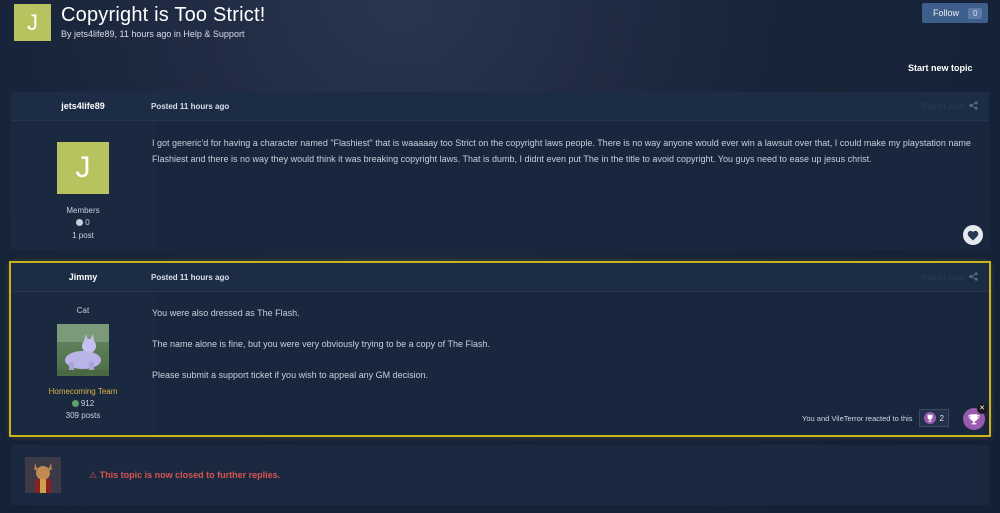 The image size is (1000, 513). What do you see at coordinates (940, 68) in the screenshot?
I see `start-new-topic-link: Start new topic` at bounding box center [940, 68].